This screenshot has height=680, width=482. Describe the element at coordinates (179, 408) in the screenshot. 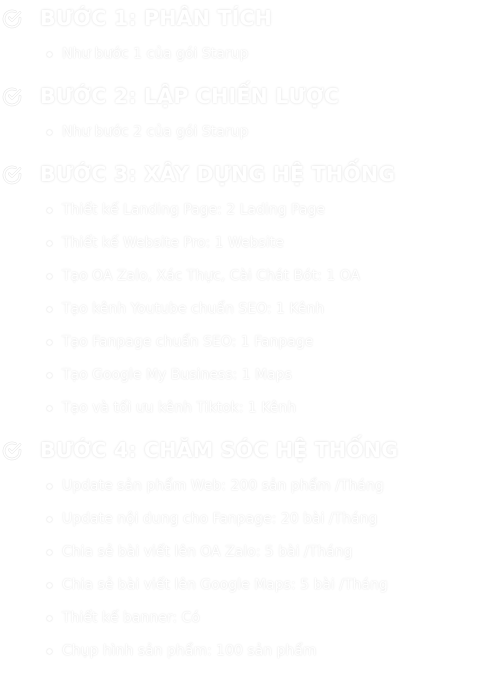

I see `list-item-text: Tạo và tối ưu kênh Tiktok: 1 Kênh` at that location.